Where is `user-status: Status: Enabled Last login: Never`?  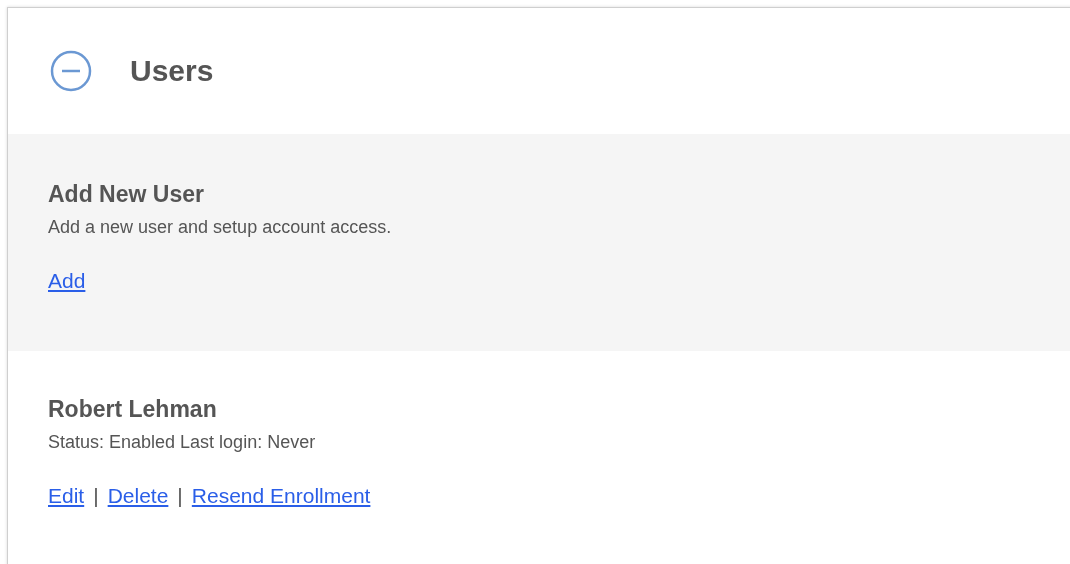
user-status: Status: Enabled Last login: Never is located at coordinates (182, 442).